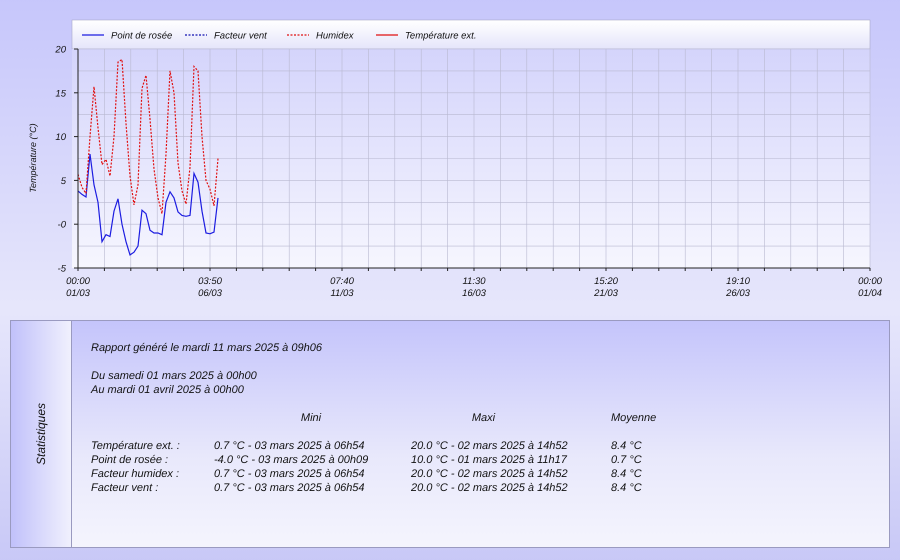  Describe the element at coordinates (606, 287) in the screenshot. I see `x-tick-label: 15:20 21/03` at that location.